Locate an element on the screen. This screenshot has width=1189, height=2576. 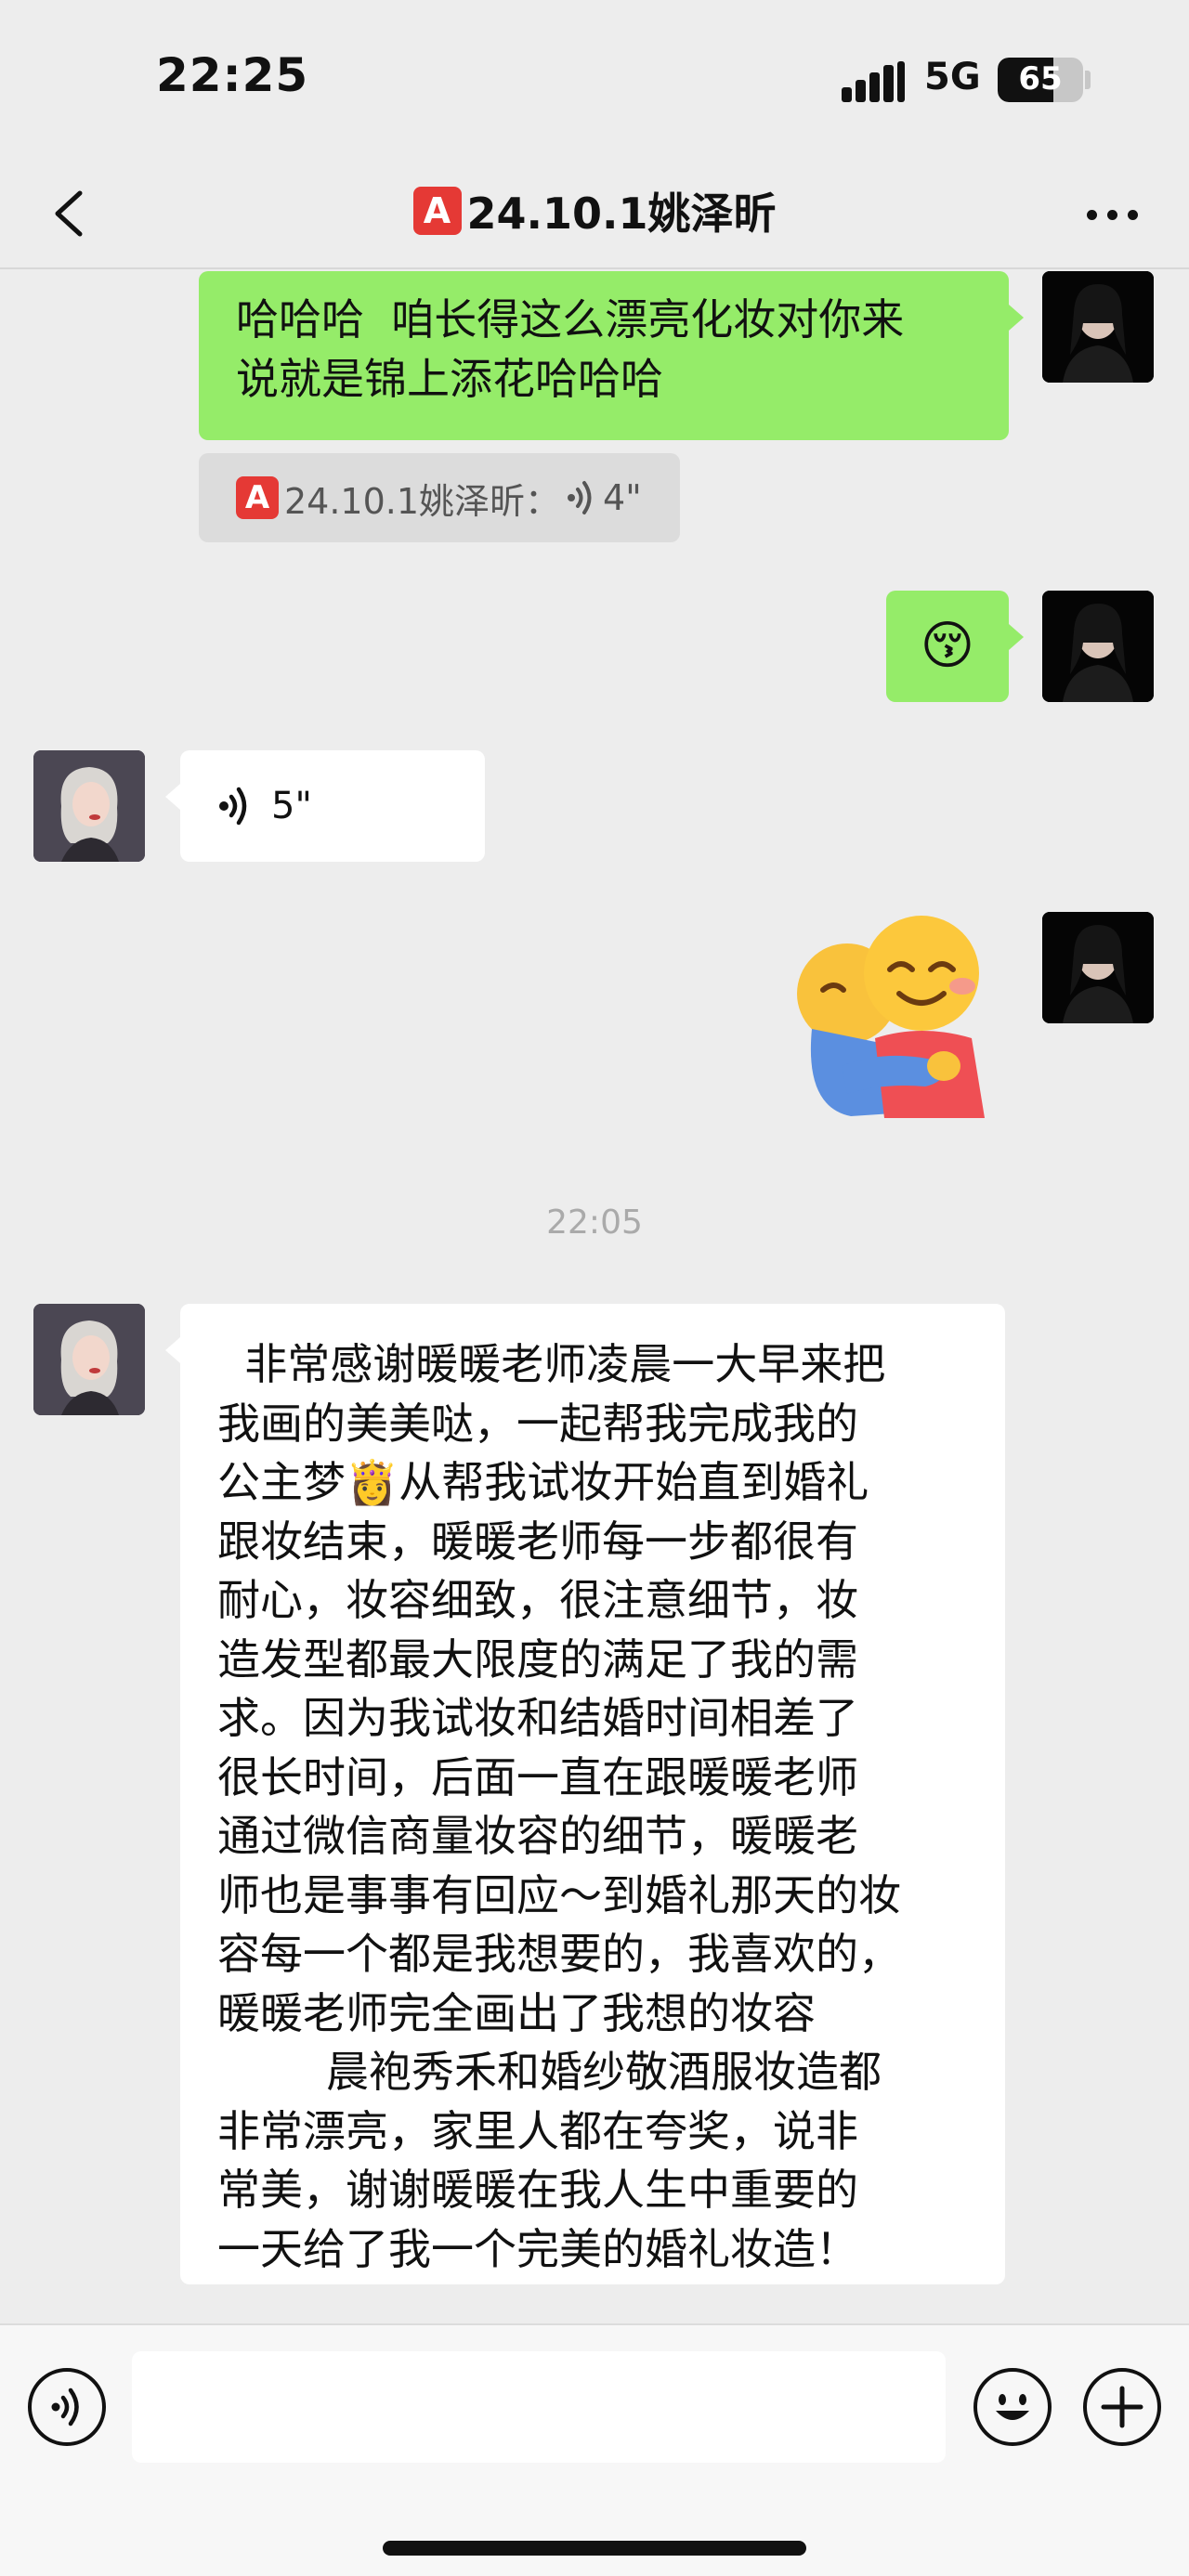
input-bar is located at coordinates (594, 2449).